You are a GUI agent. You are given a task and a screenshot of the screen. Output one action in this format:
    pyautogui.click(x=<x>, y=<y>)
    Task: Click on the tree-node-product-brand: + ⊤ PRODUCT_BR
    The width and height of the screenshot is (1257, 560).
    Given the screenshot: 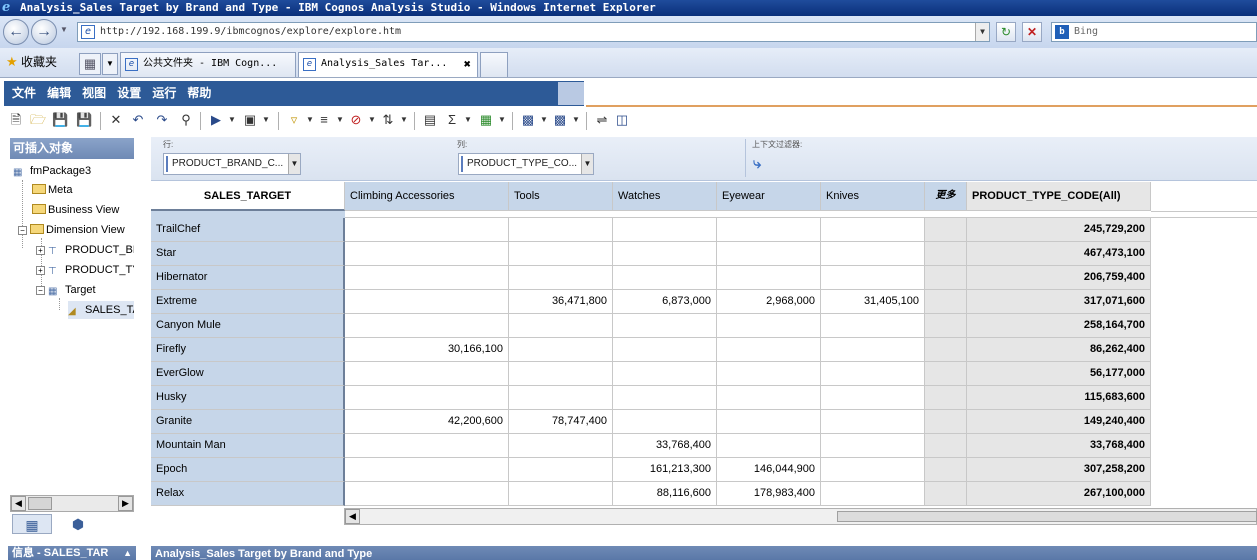 What is the action you would take?
    pyautogui.click(x=85, y=250)
    